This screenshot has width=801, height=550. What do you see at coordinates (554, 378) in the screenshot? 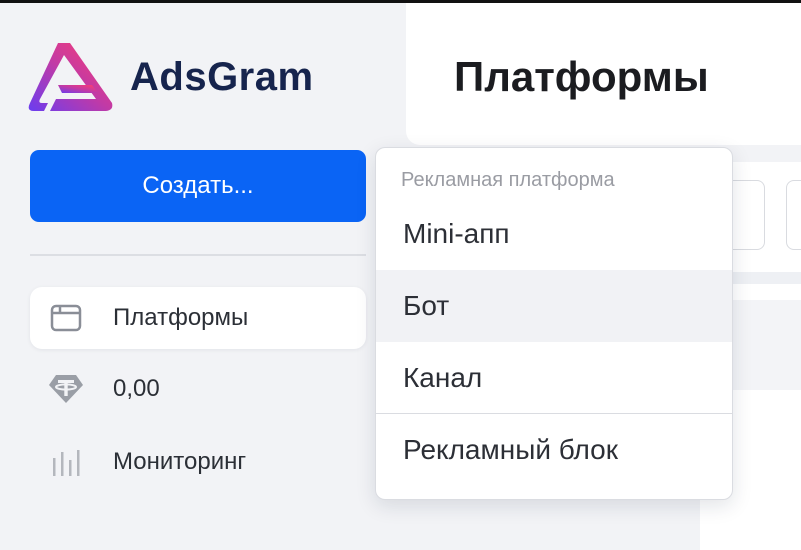
I see `menu-item-channel: Канал` at bounding box center [554, 378].